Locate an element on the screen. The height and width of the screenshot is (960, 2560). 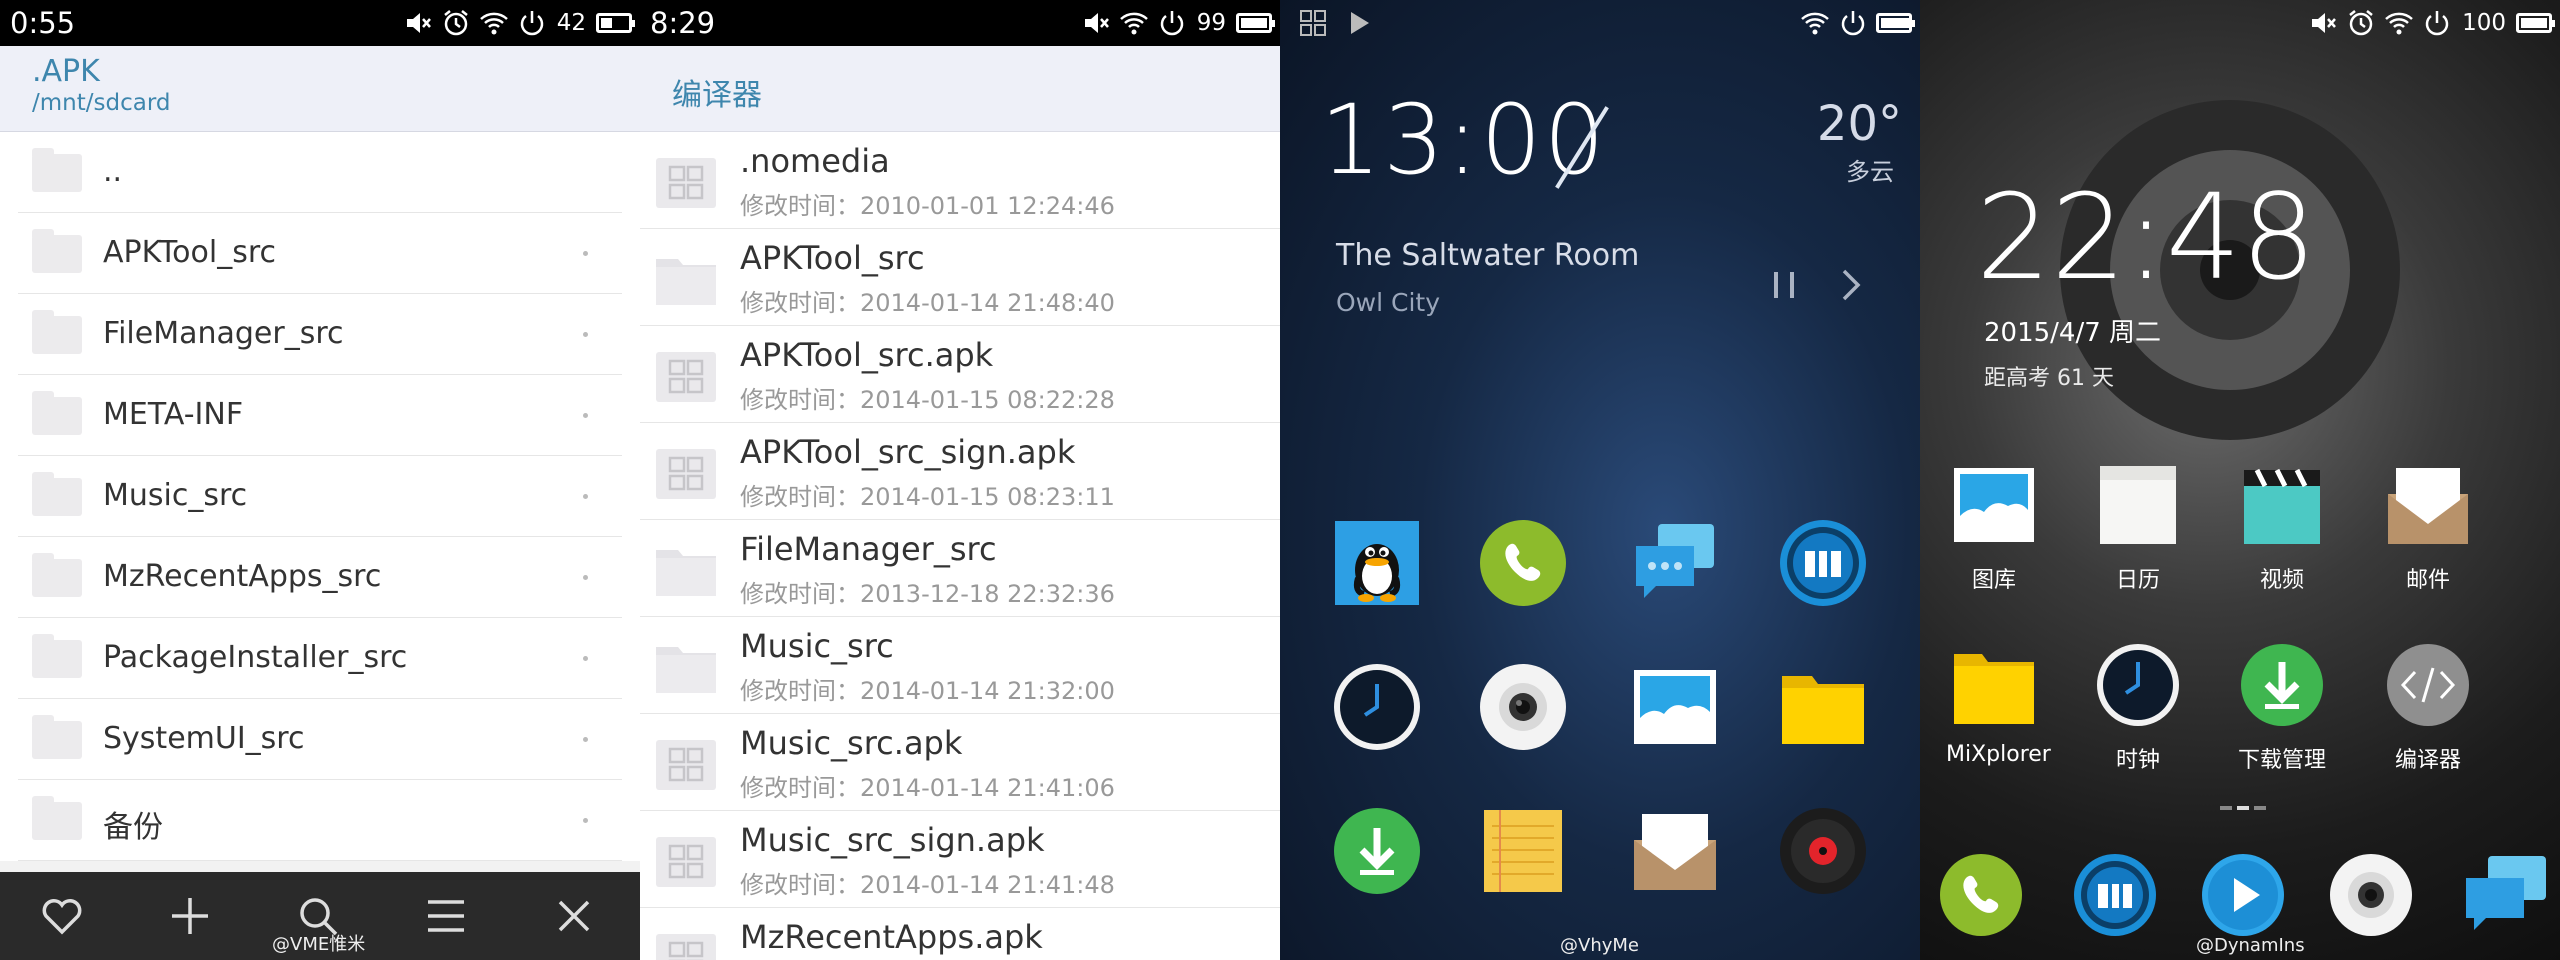
pause-button is located at coordinates (1785, 285).